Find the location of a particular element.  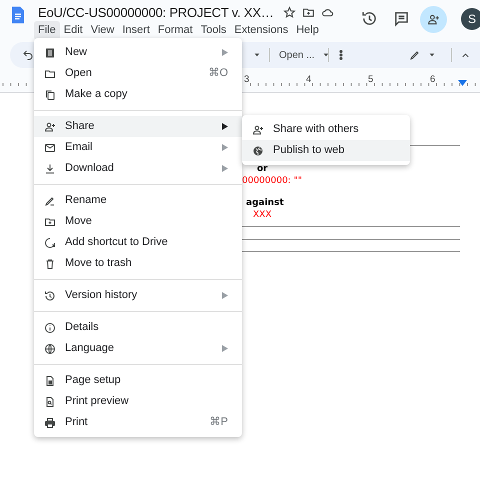

ruler-number: 3 is located at coordinates (247, 80).